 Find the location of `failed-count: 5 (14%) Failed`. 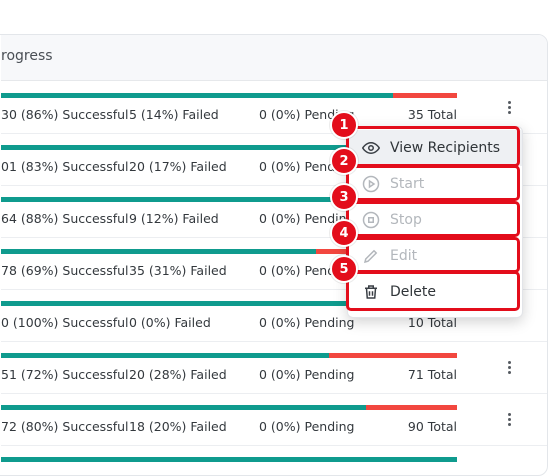

failed-count: 5 (14%) Failed is located at coordinates (174, 114).